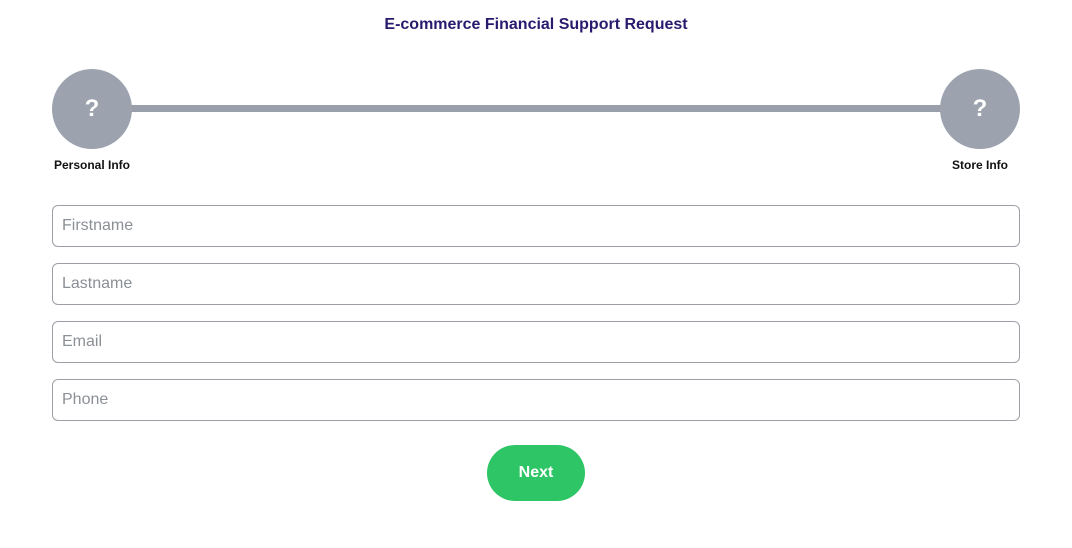  I want to click on step-personal-info: ? Personal Info, so click(92, 120).